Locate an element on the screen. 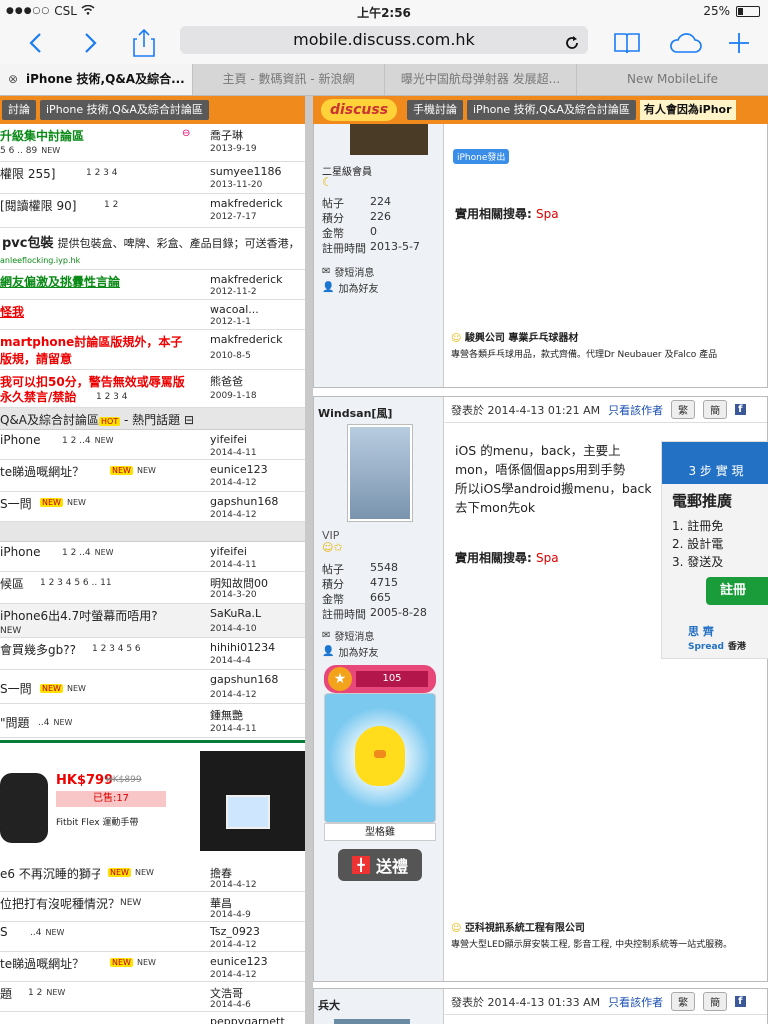  bookmarks-button is located at coordinates (627, 43).